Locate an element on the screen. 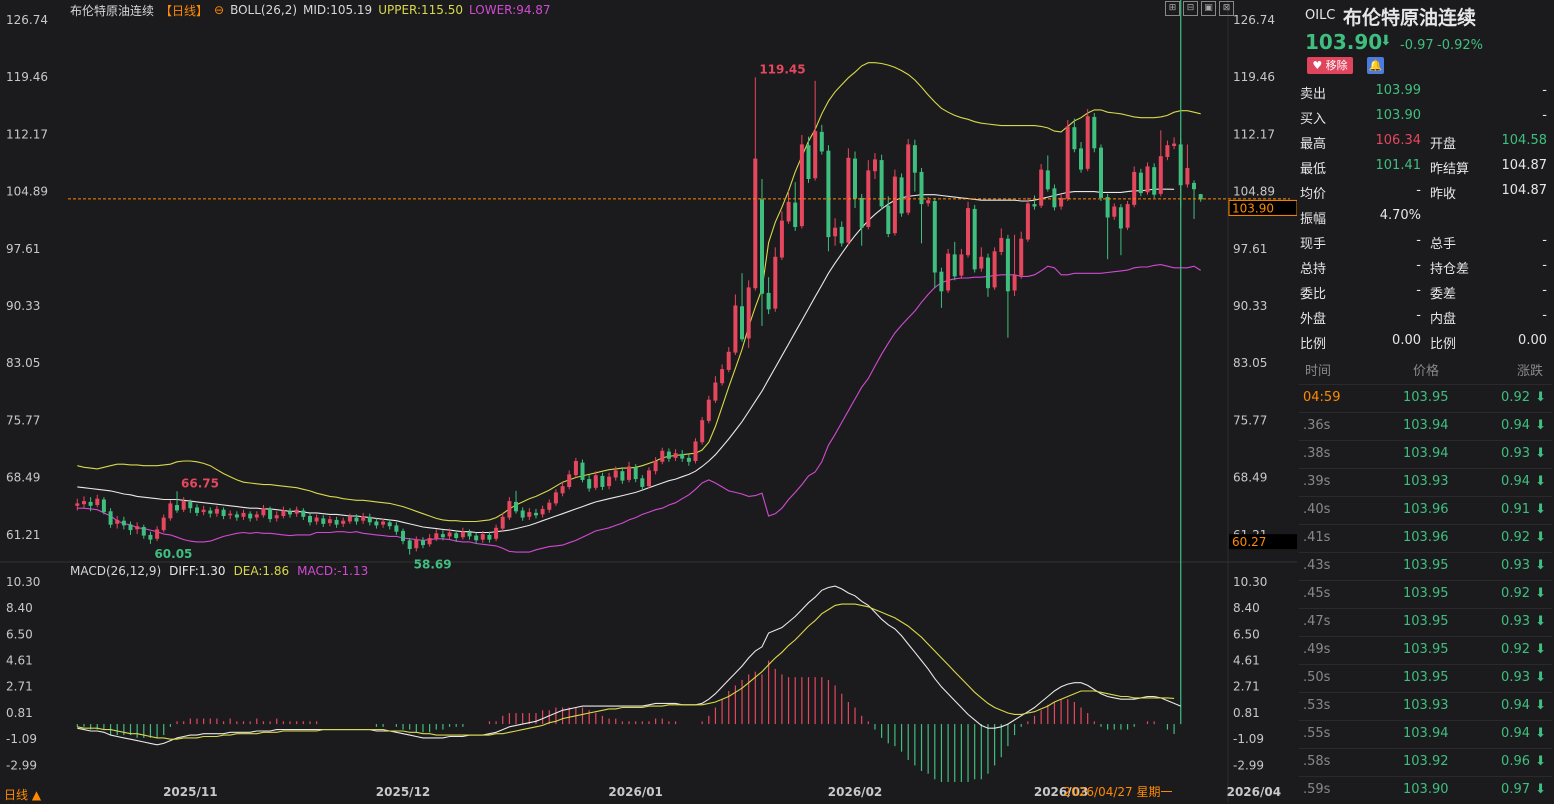 This screenshot has width=1554, height=804. tick-row: .38s 103.94 0.93 ⬇ is located at coordinates (1425, 454).